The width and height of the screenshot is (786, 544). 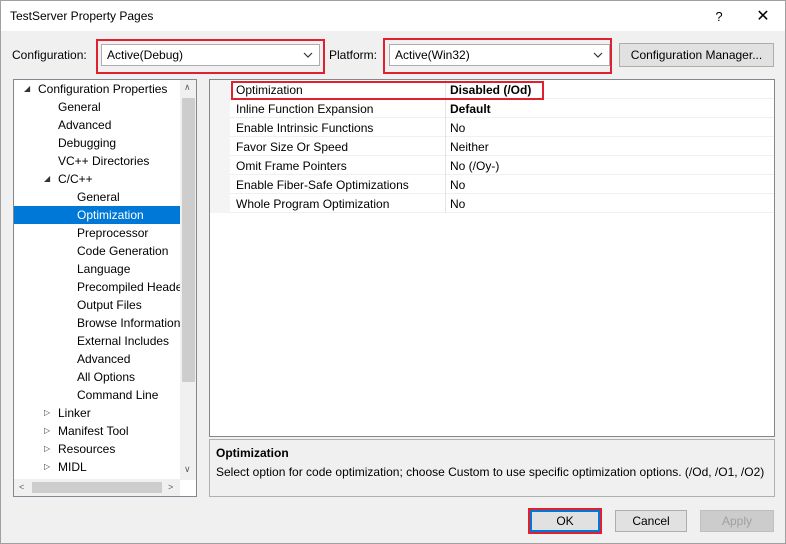 I want to click on tree-vertical-scrollbar: ∧ ∨, so click(x=188, y=280).